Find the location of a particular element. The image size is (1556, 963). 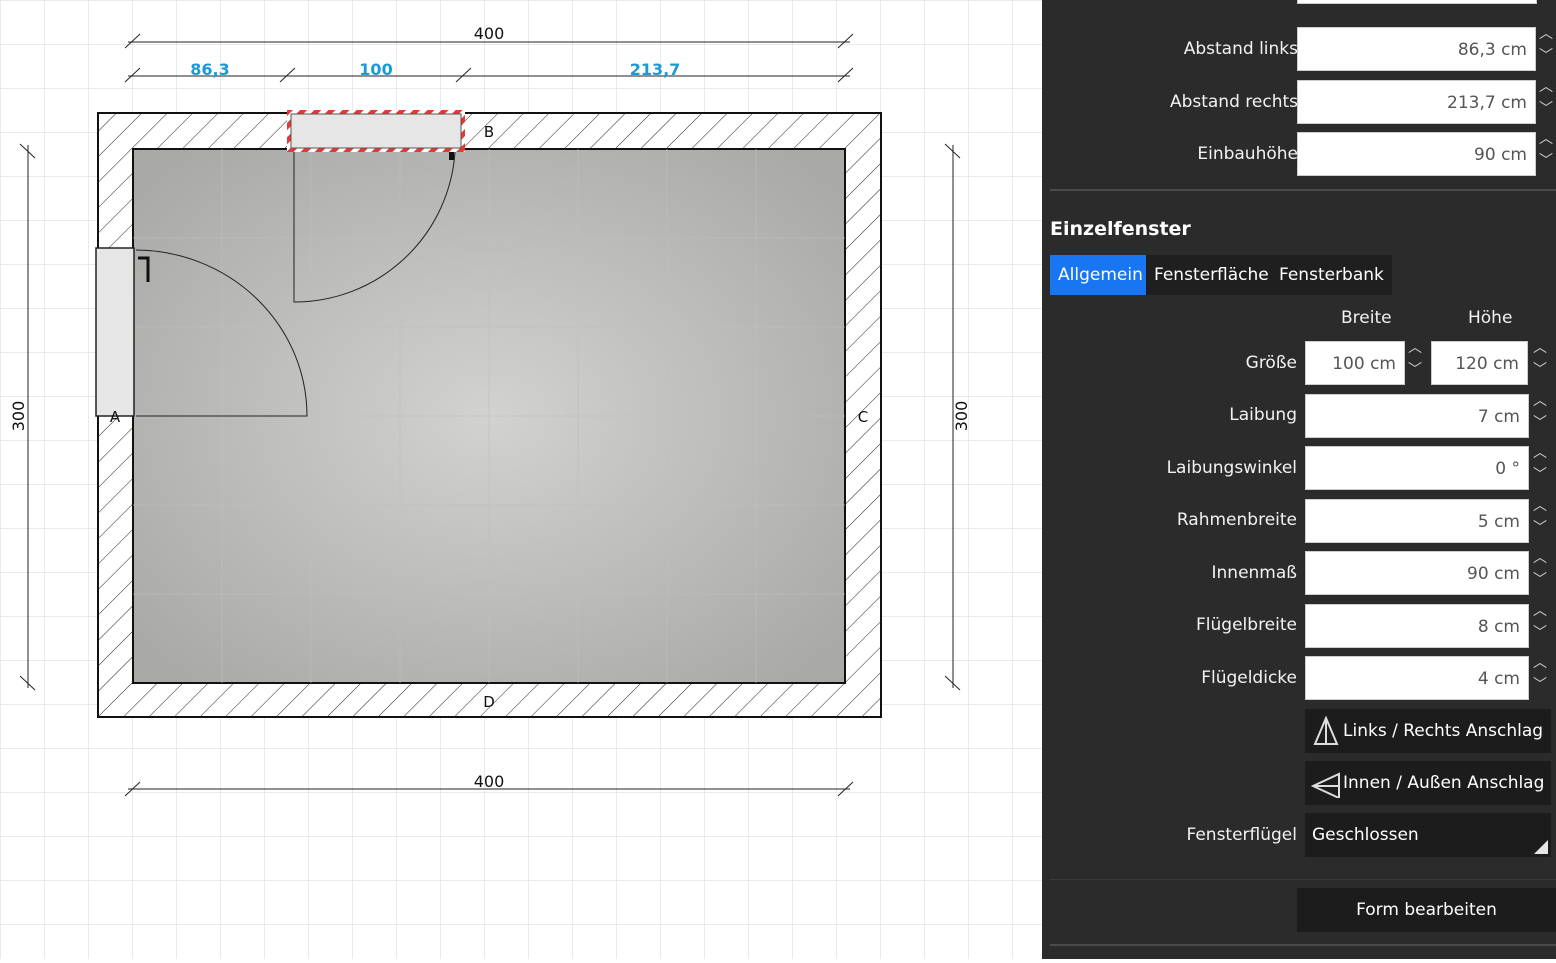

groesse-breite-input: 100 cm is located at coordinates (1355, 363).